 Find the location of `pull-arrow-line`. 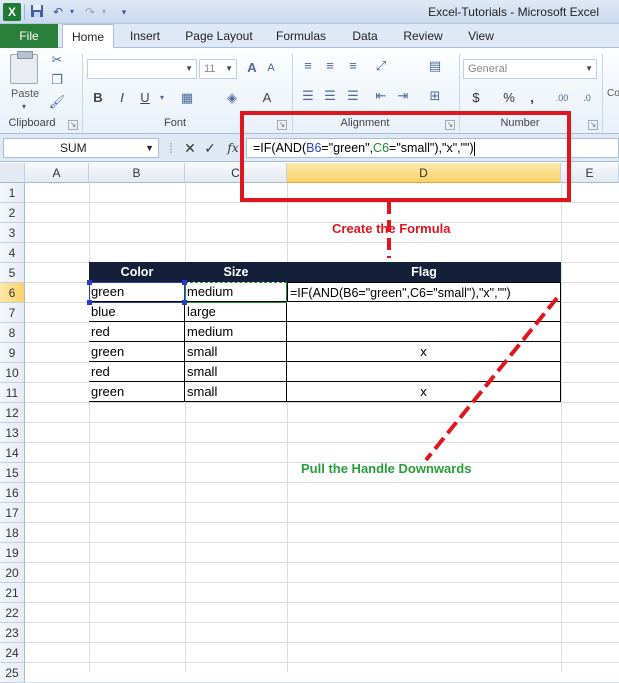

pull-arrow-line is located at coordinates (491, 379).